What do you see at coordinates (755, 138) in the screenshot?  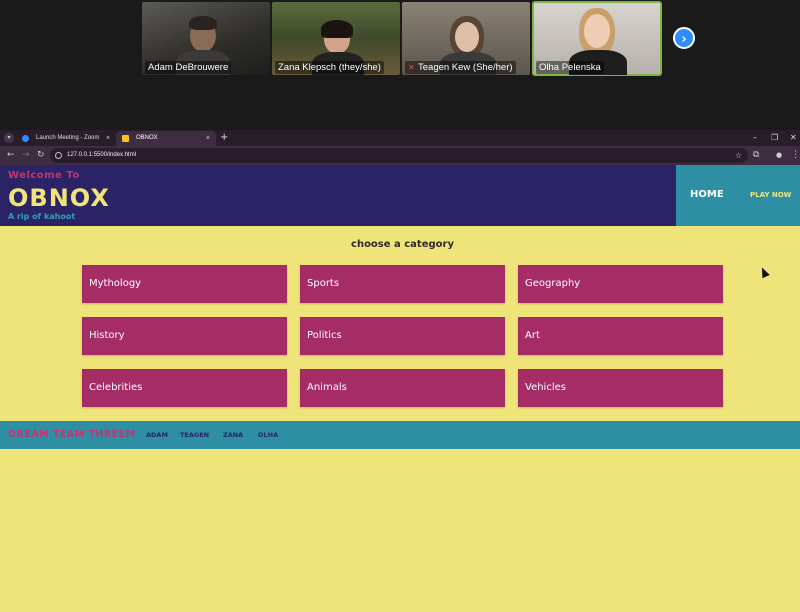 I see `minimize-icon: –` at bounding box center [755, 138].